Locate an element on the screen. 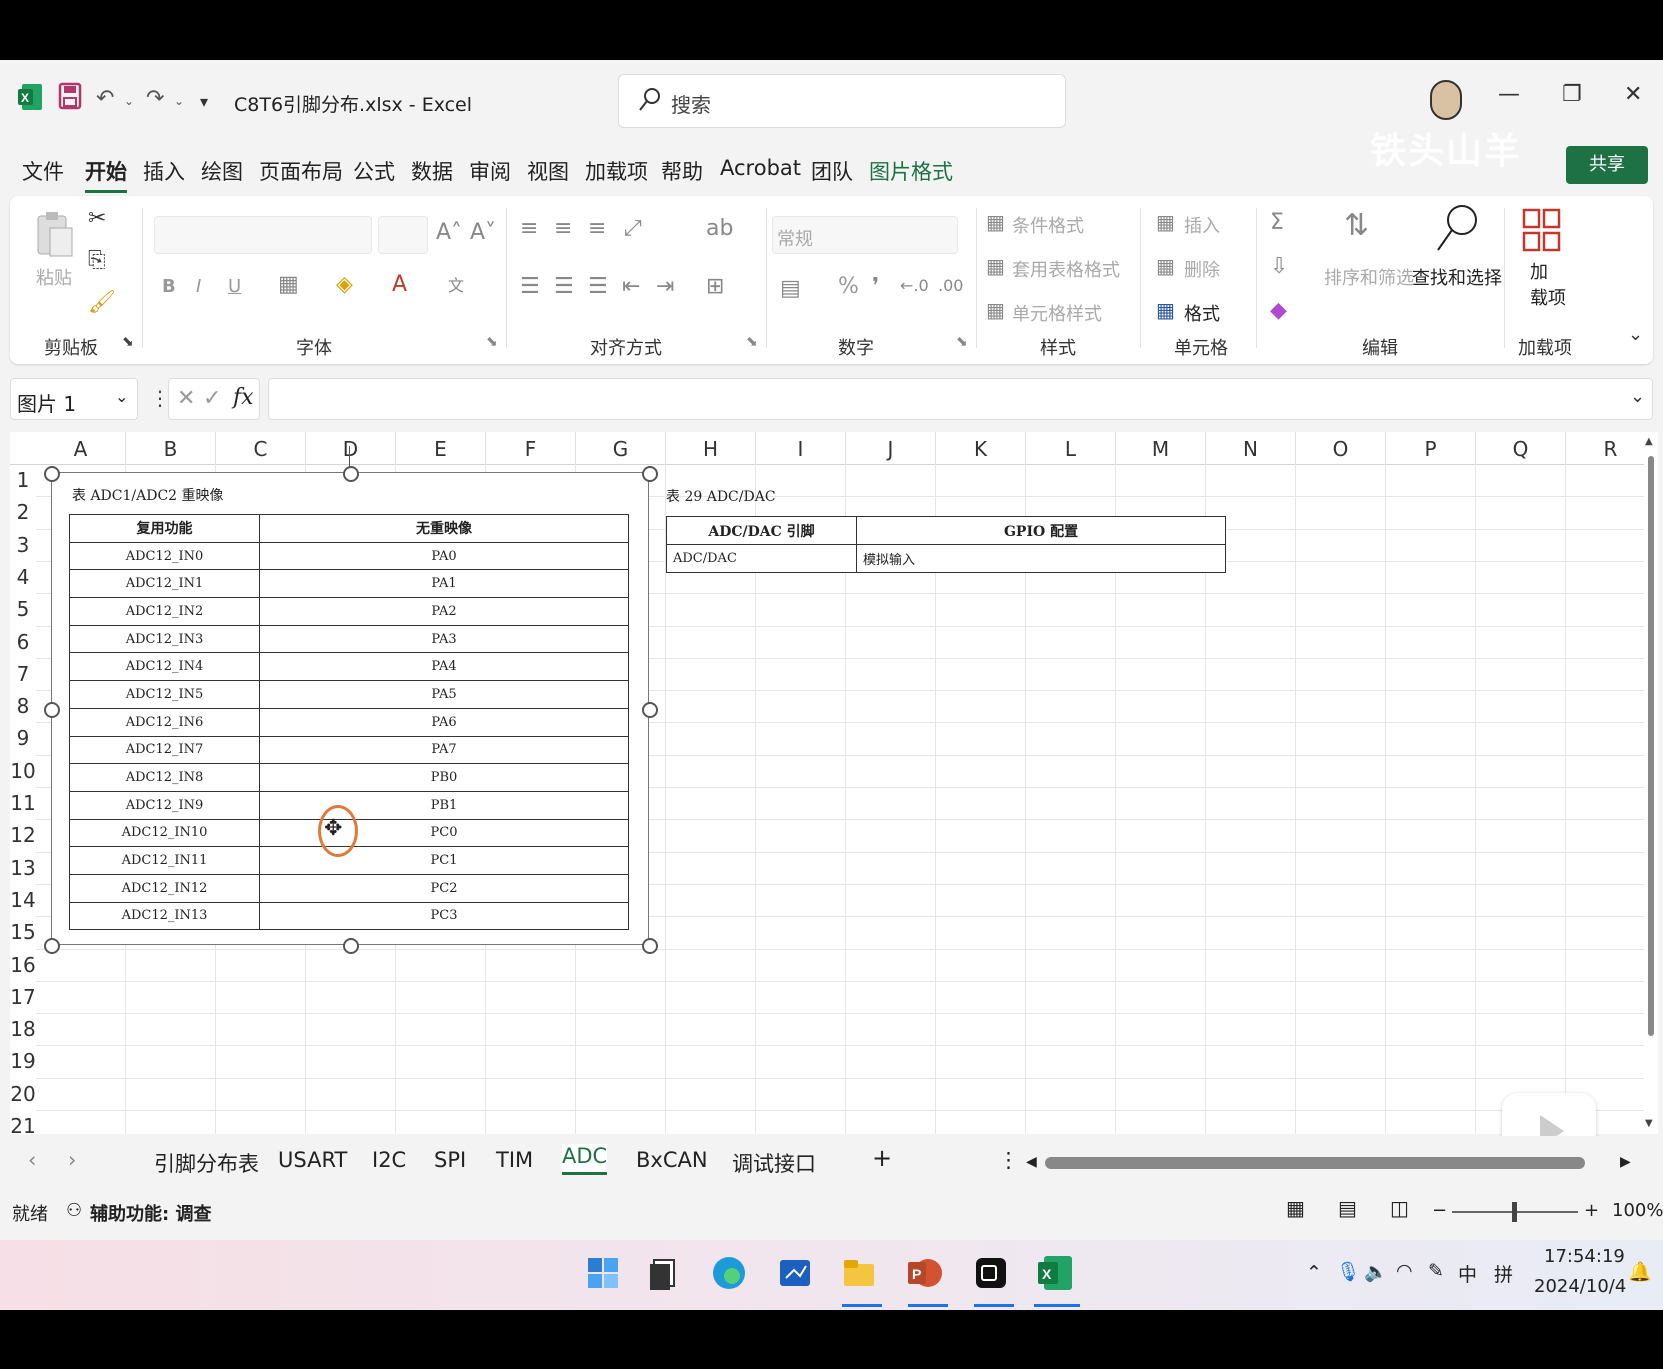  scroll-right-icon: ▶ is located at coordinates (1625, 1162).